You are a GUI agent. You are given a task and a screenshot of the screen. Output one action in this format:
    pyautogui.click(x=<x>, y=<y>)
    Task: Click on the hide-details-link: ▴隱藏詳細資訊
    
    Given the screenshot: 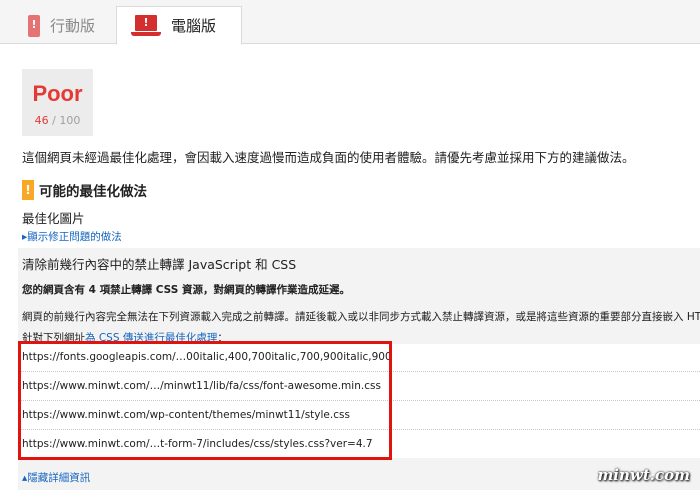 What is the action you would take?
    pyautogui.click(x=56, y=477)
    